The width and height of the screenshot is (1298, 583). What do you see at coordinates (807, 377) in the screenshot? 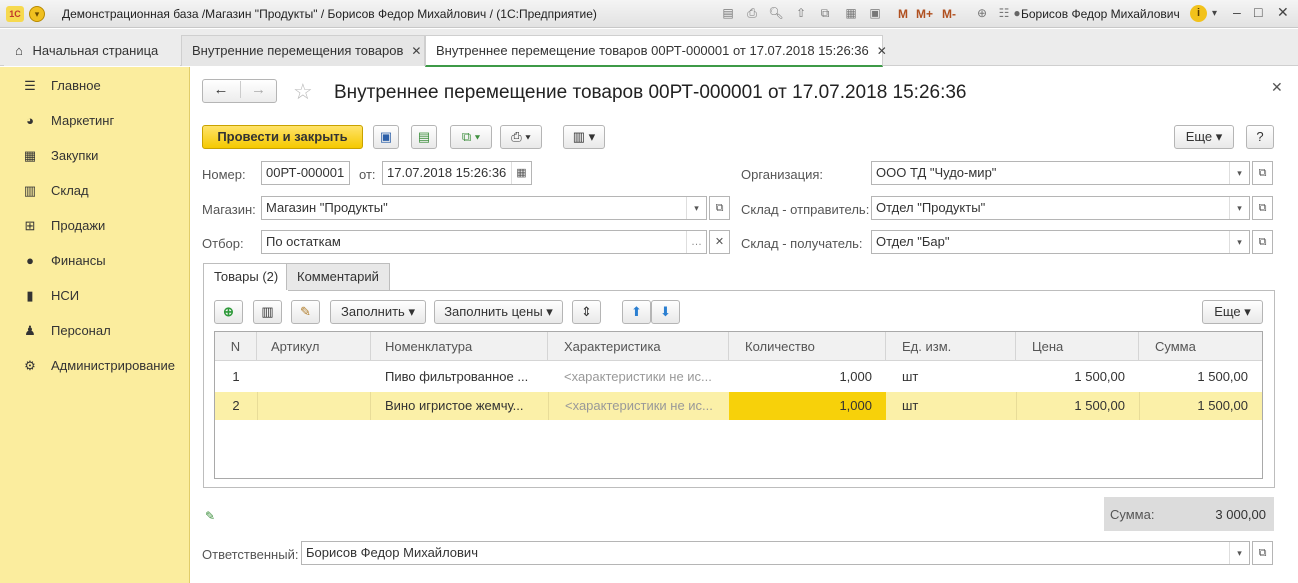
I see `cell-quantity: 1,000` at bounding box center [807, 377].